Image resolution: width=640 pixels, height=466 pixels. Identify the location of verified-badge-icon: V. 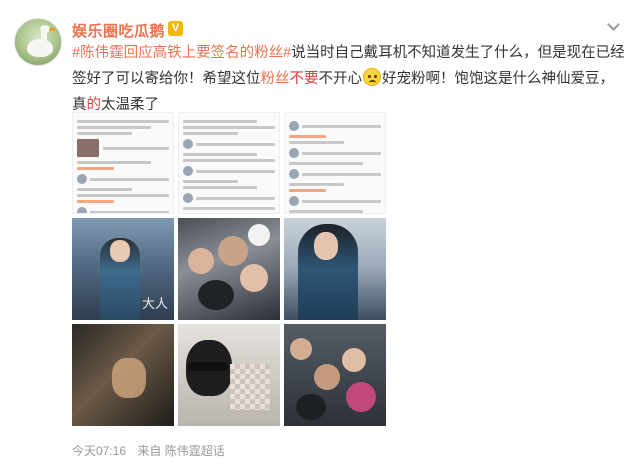
(175, 28).